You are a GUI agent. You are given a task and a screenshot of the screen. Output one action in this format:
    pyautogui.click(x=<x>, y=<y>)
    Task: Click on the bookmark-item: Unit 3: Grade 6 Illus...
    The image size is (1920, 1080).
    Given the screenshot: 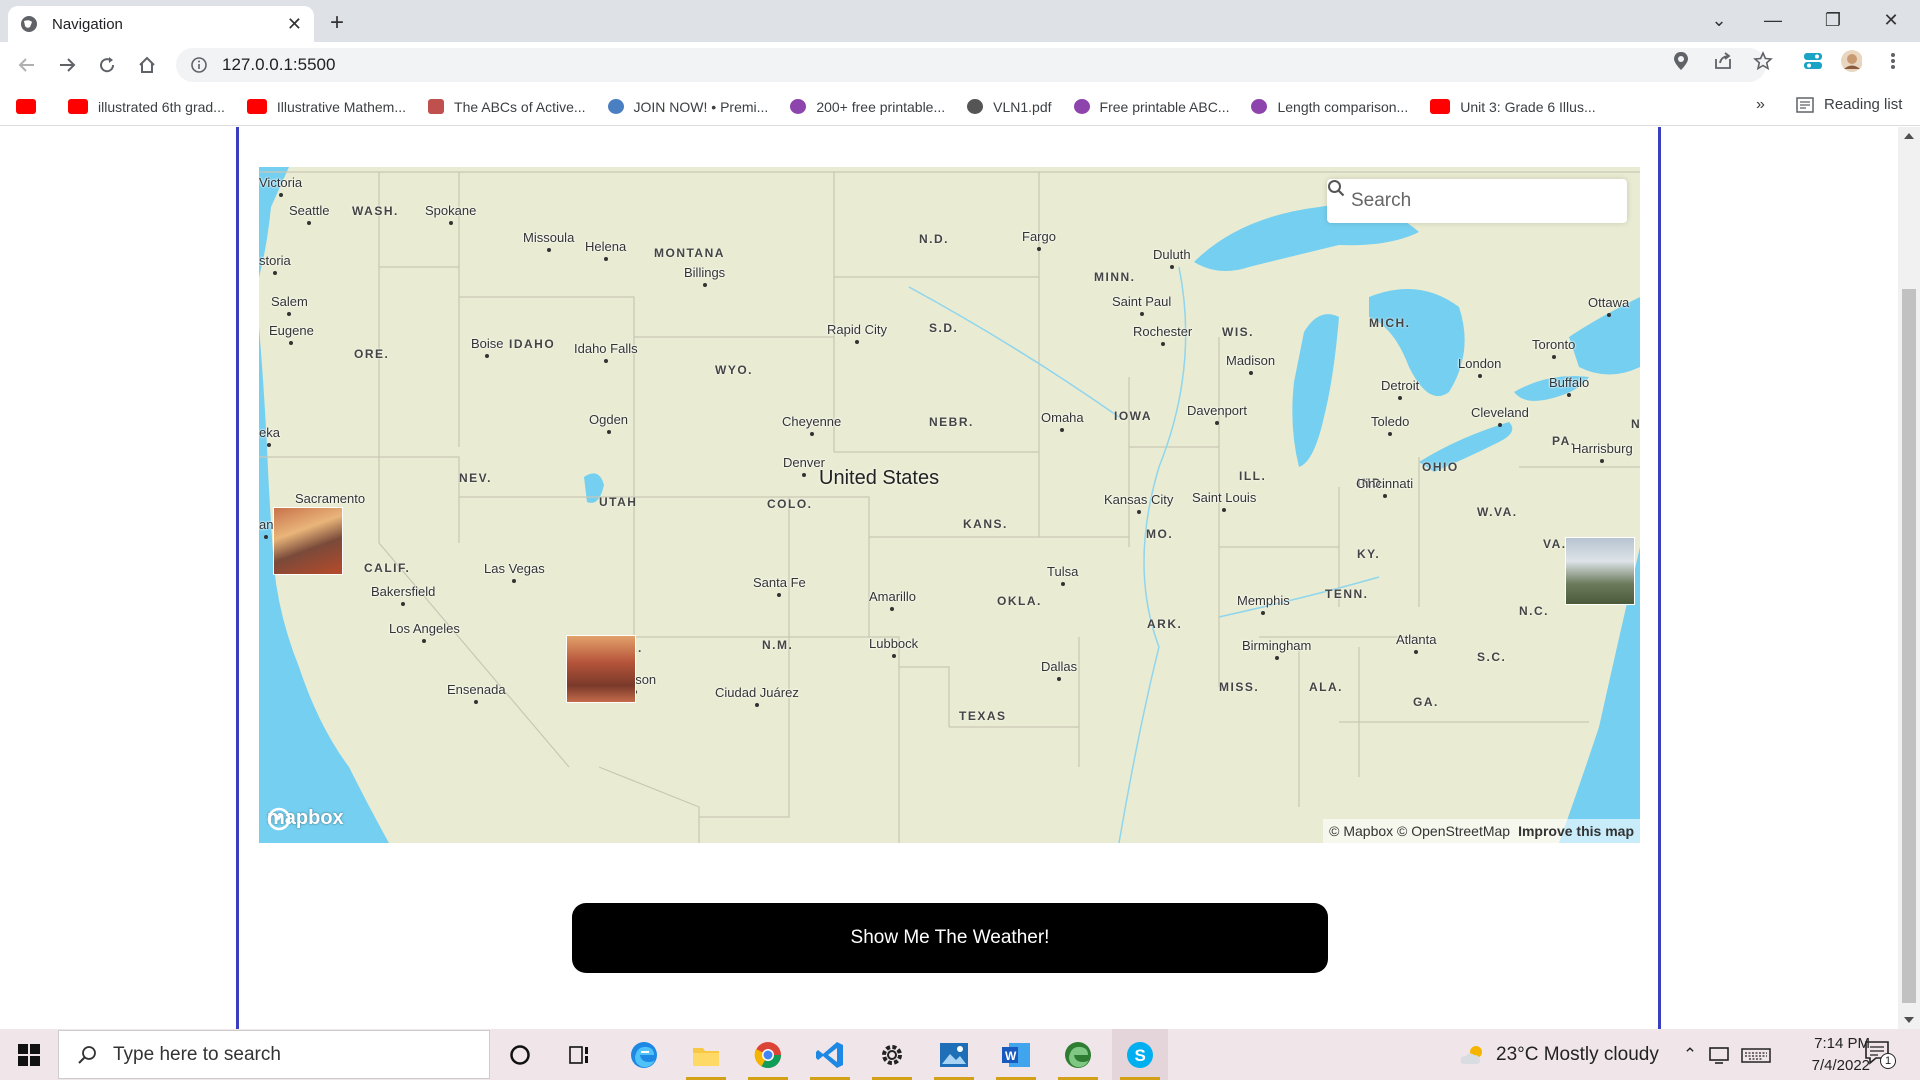 What is the action you would take?
    pyautogui.click(x=1513, y=107)
    